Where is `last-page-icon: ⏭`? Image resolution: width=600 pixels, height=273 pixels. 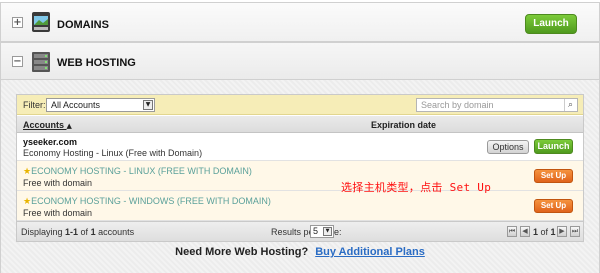 last-page-icon: ⏭ is located at coordinates (575, 231).